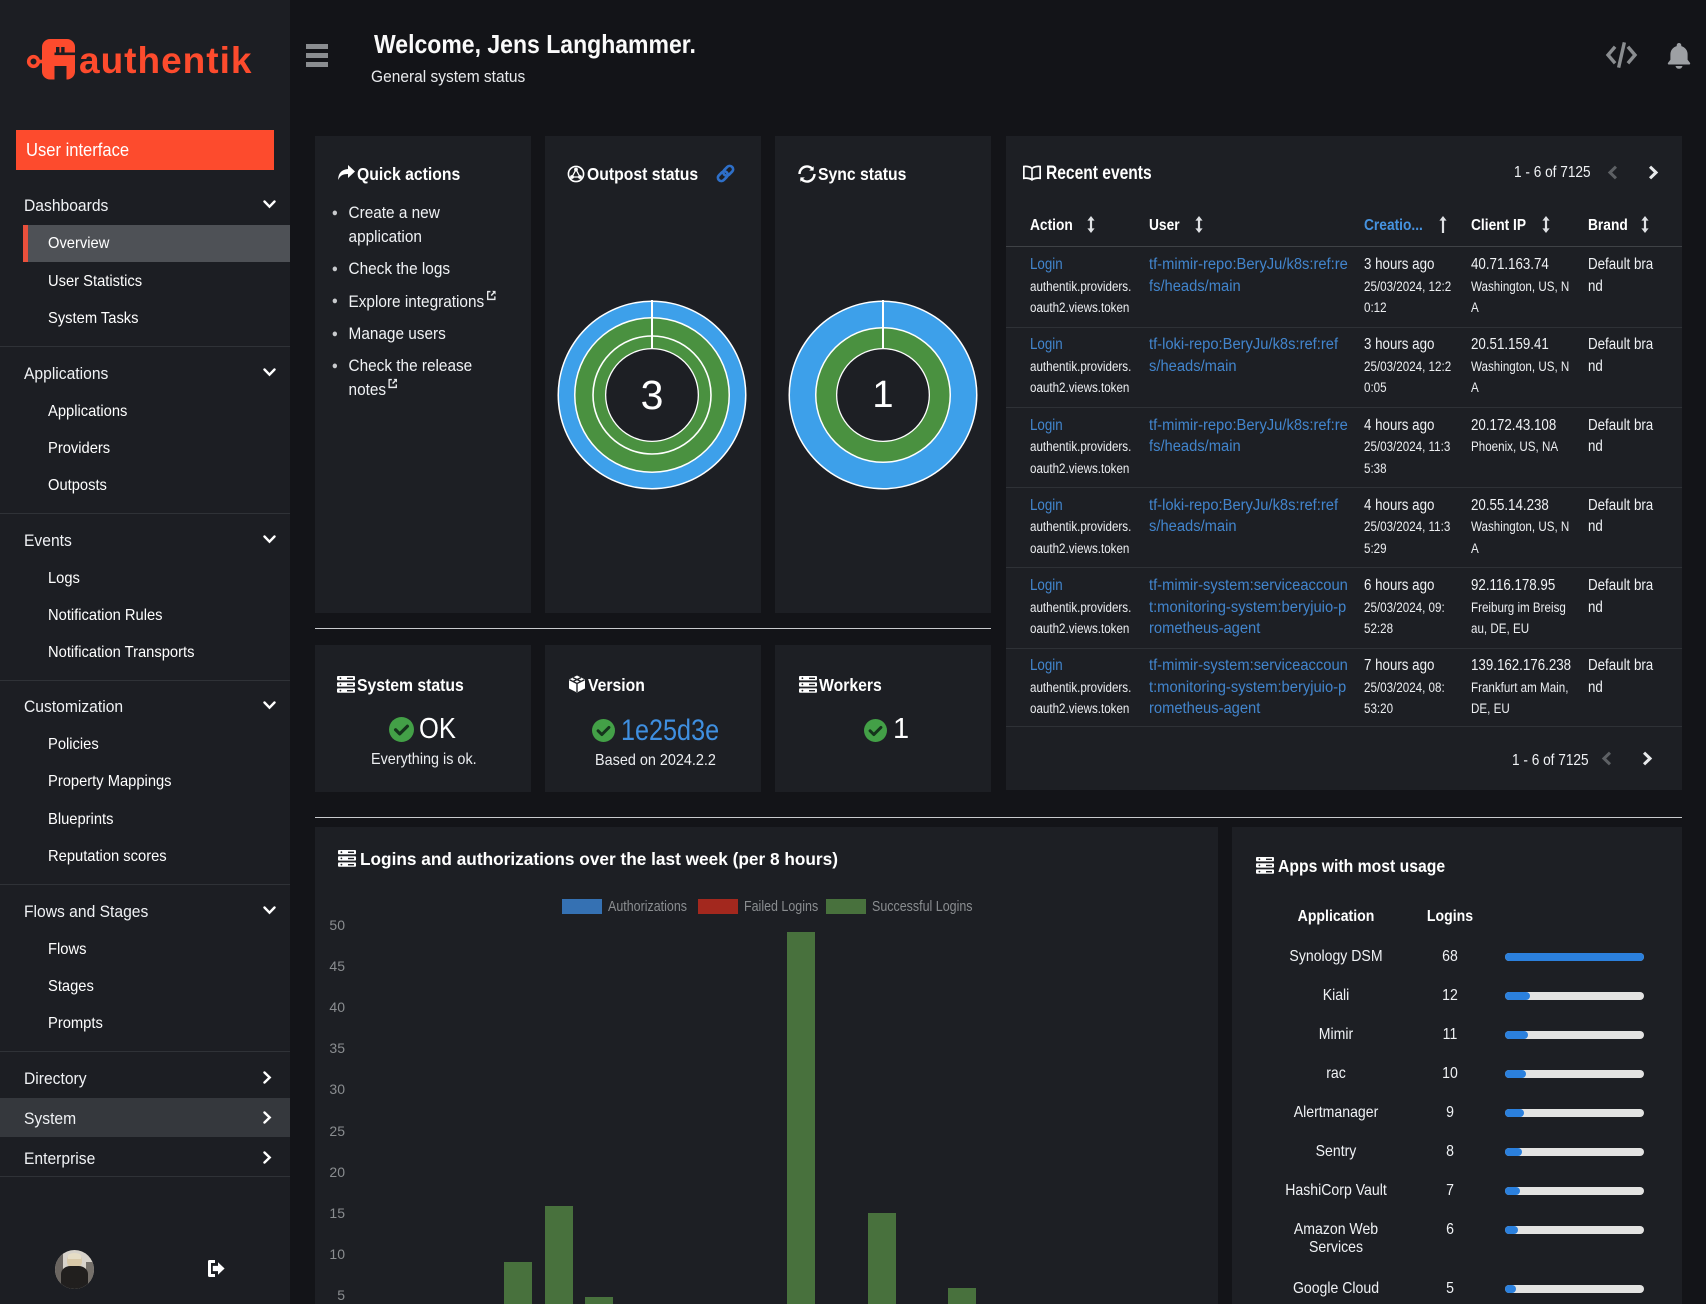 The height and width of the screenshot is (1304, 1706). Describe the element at coordinates (652, 395) in the screenshot. I see `svg-text: 3` at that location.